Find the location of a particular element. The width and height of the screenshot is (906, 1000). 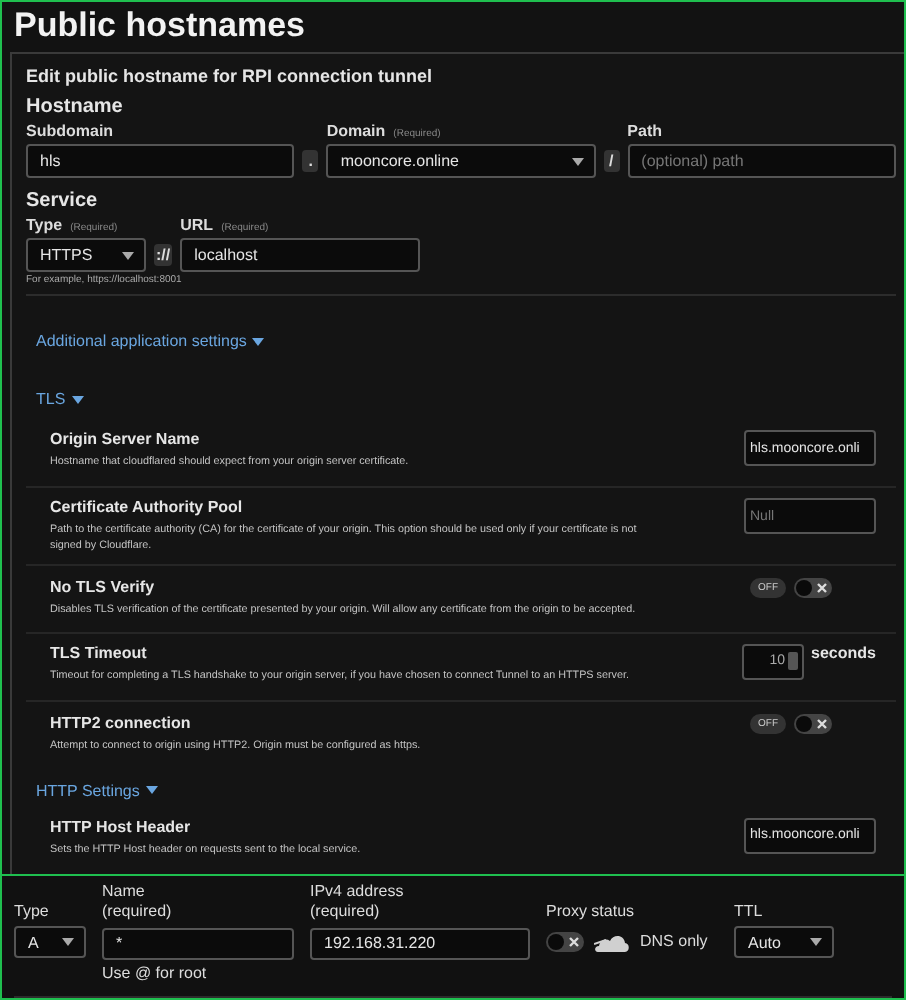

additional-settings-toggle: Additional application settings is located at coordinates (150, 341).